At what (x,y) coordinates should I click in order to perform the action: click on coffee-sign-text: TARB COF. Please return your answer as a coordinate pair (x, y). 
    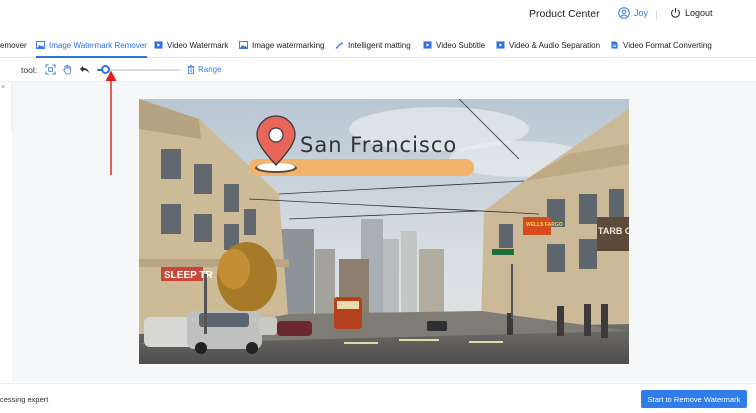
    Looking at the image, I should click on (613, 231).